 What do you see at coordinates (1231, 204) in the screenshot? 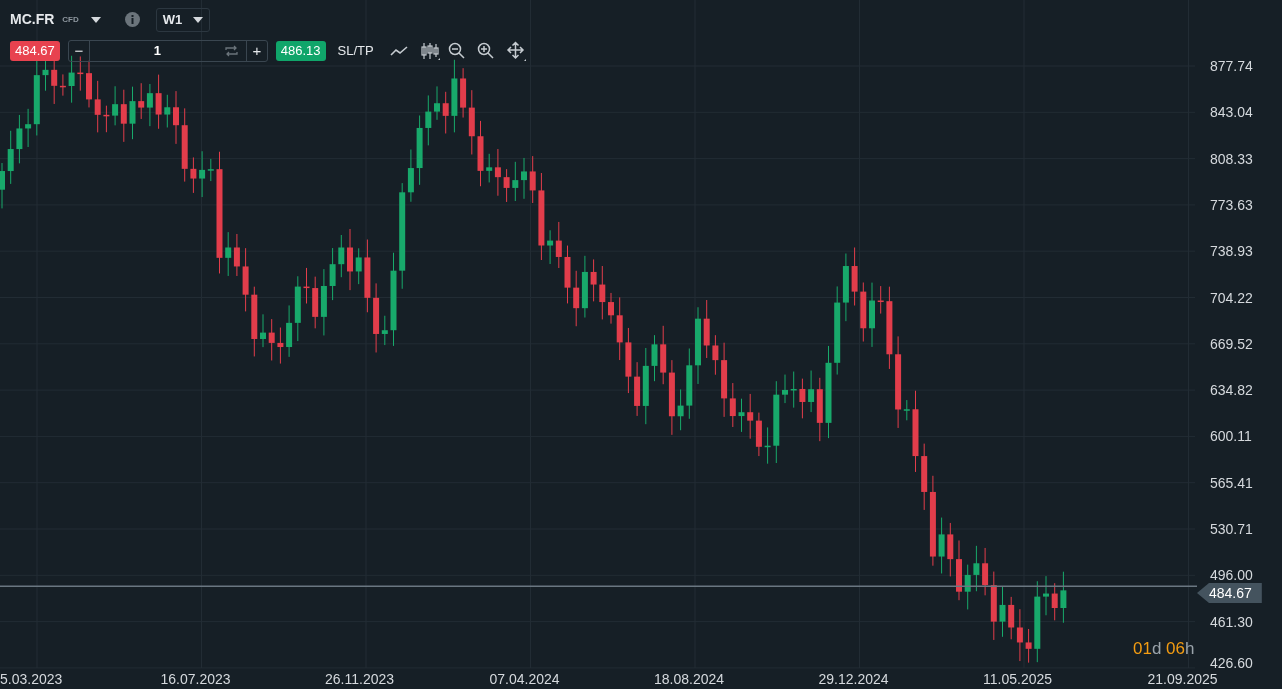
I see `price-axis-label: 773.63` at bounding box center [1231, 204].